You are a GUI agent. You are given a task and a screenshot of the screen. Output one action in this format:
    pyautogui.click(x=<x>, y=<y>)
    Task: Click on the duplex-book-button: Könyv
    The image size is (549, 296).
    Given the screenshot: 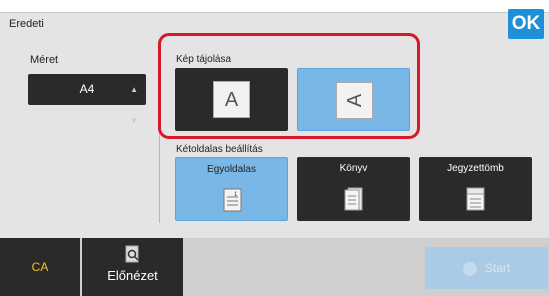 What is the action you would take?
    pyautogui.click(x=353, y=189)
    